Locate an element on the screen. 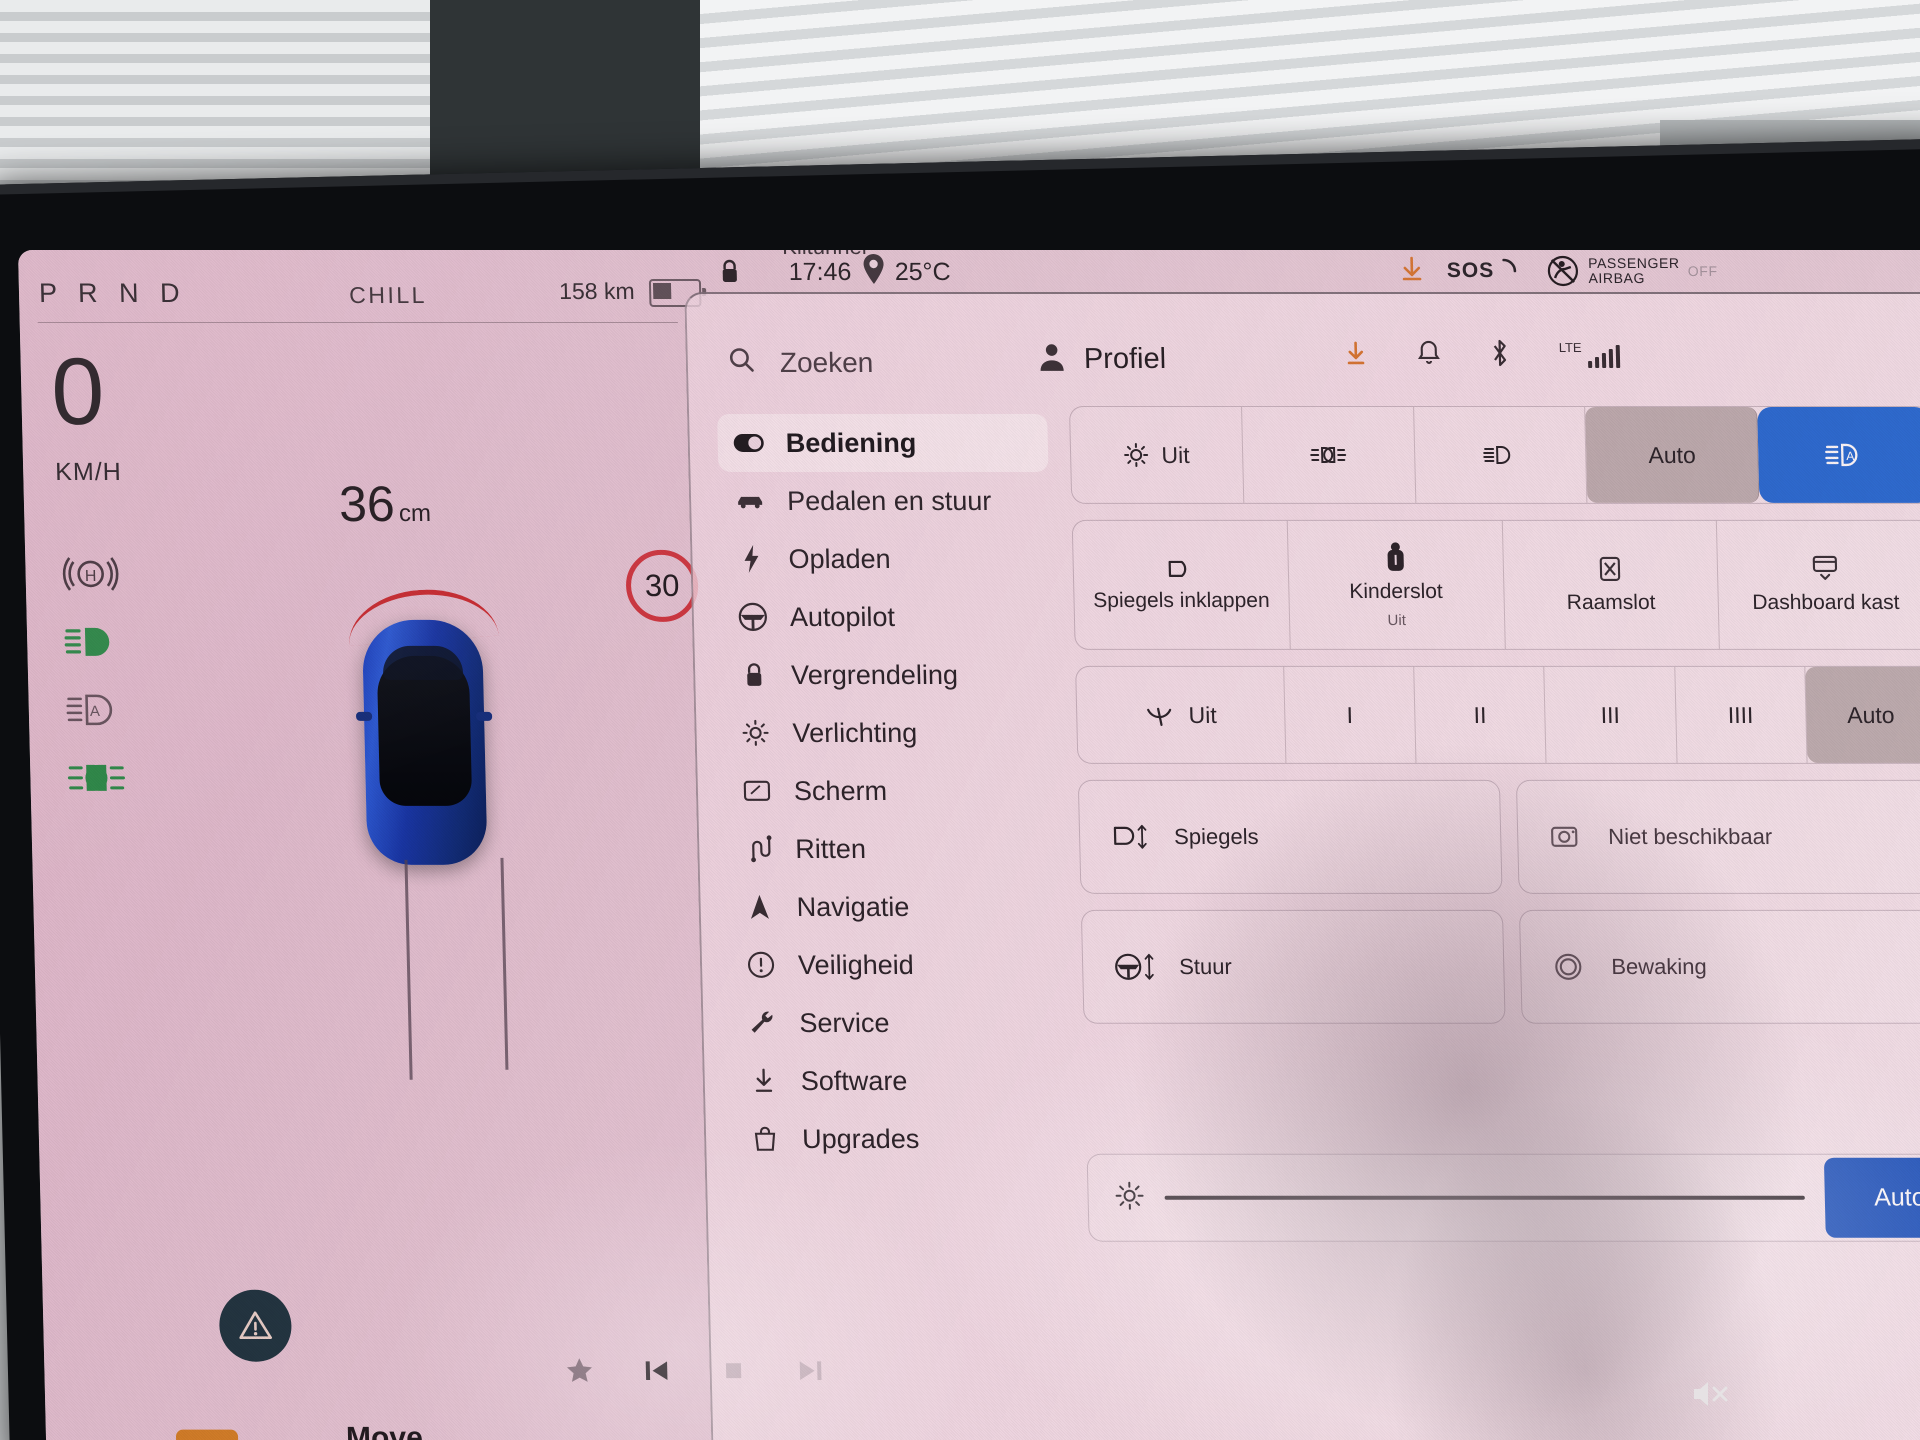 This screenshot has height=1440, width=1920. sidebar-item-verlichting: Verlichting is located at coordinates (889, 733).